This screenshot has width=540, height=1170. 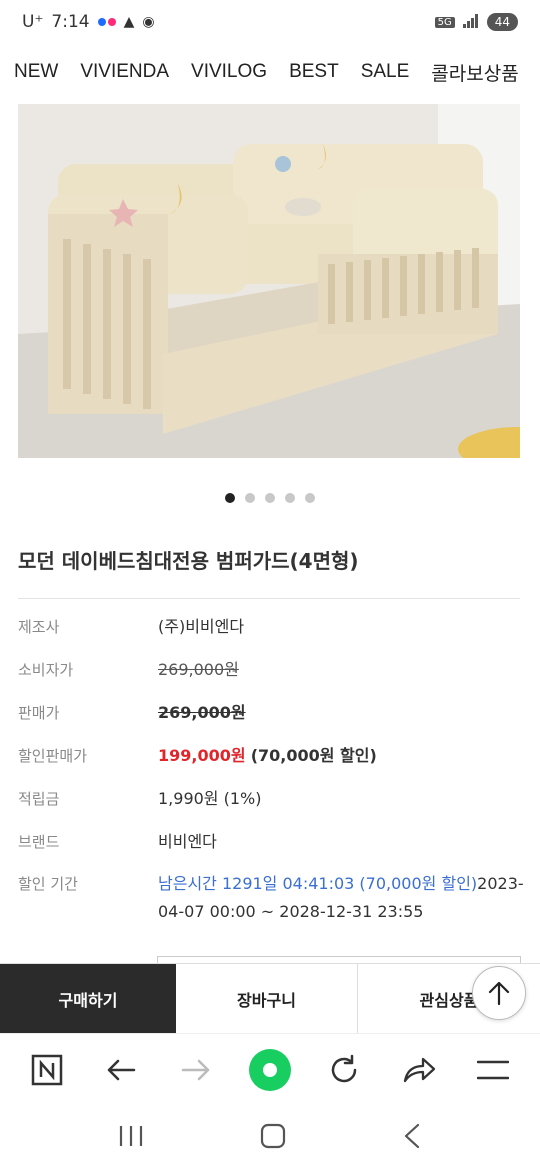 What do you see at coordinates (318, 883) in the screenshot?
I see `countdown-text: 남은시간 1291일 04:41:03 (70,000원 할인)` at bounding box center [318, 883].